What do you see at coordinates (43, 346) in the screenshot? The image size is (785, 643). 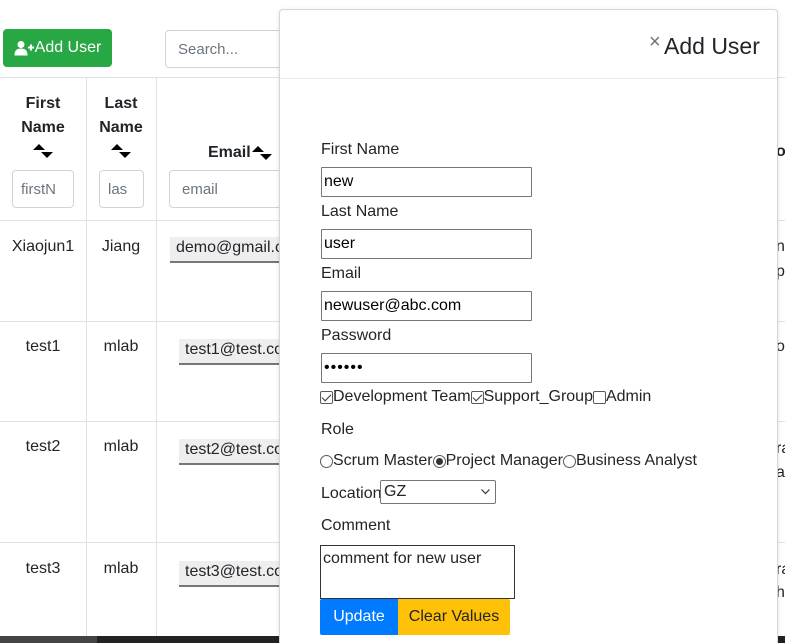 I see `cell-first-name: test1` at bounding box center [43, 346].